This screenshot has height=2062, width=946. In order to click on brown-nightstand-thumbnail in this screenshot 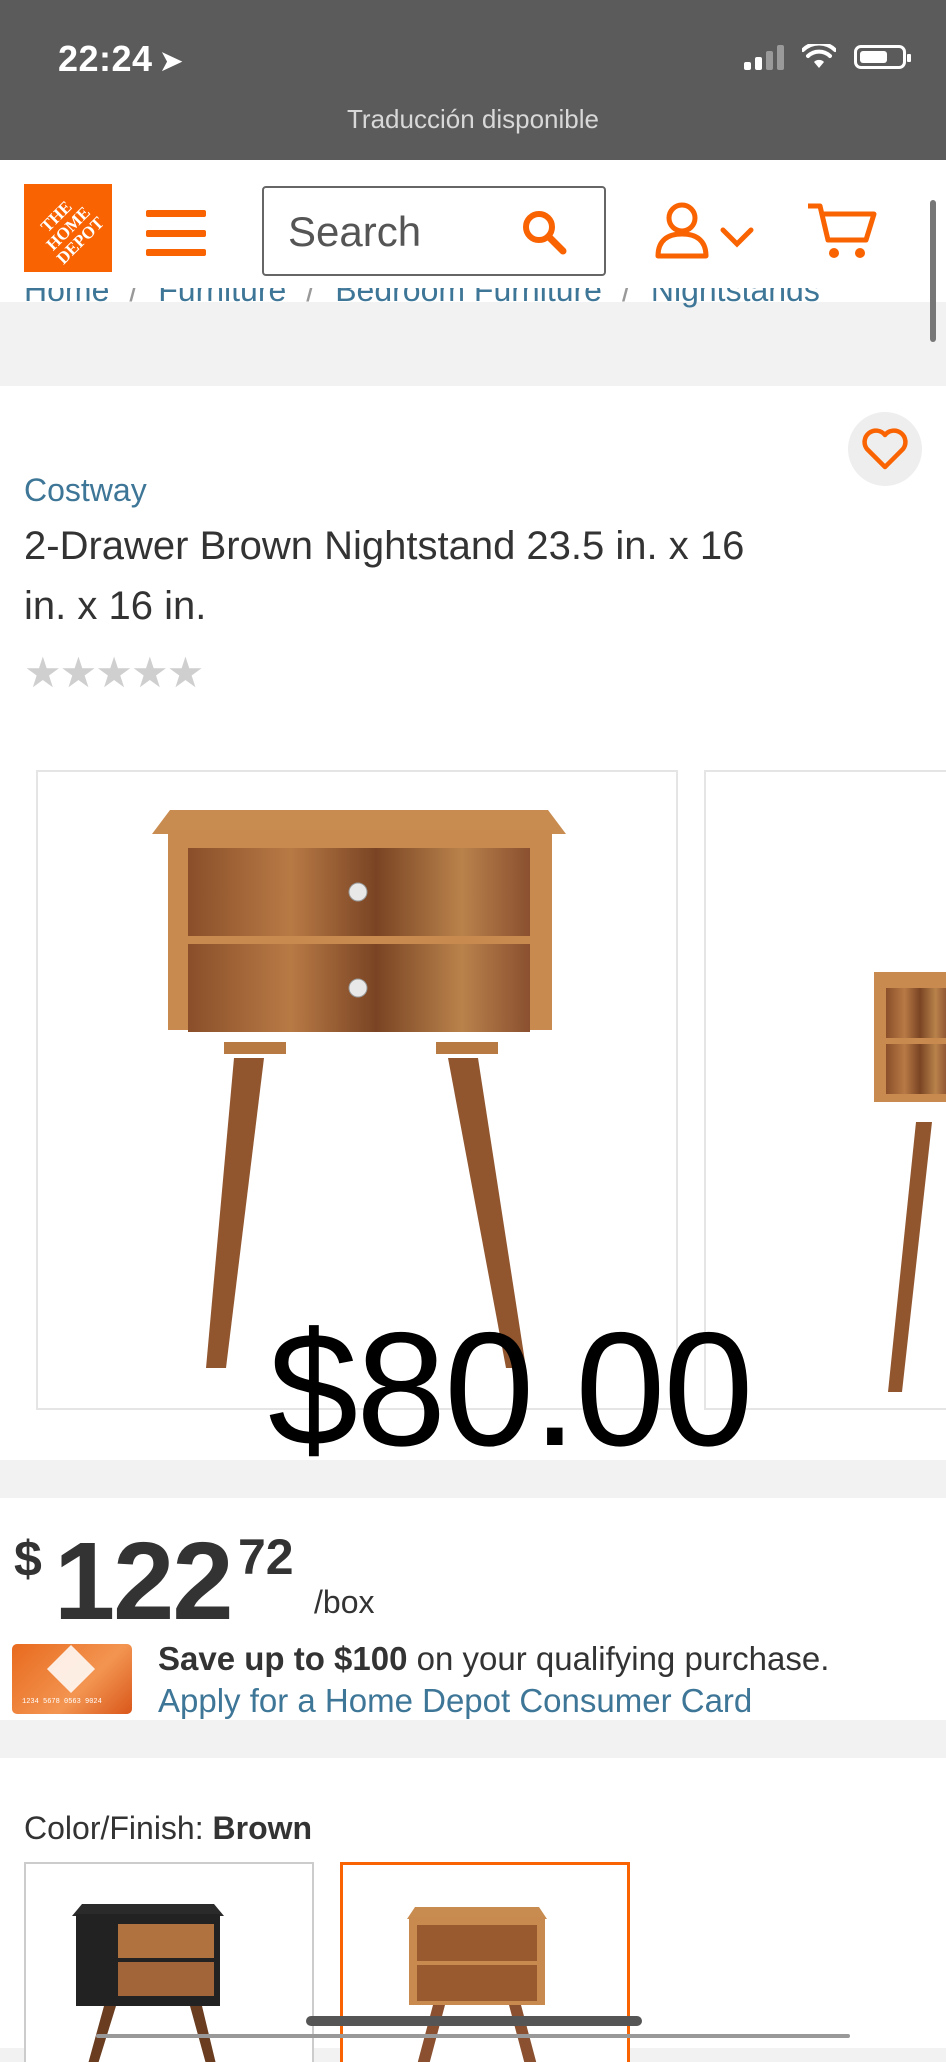, I will do `click(477, 1984)`.